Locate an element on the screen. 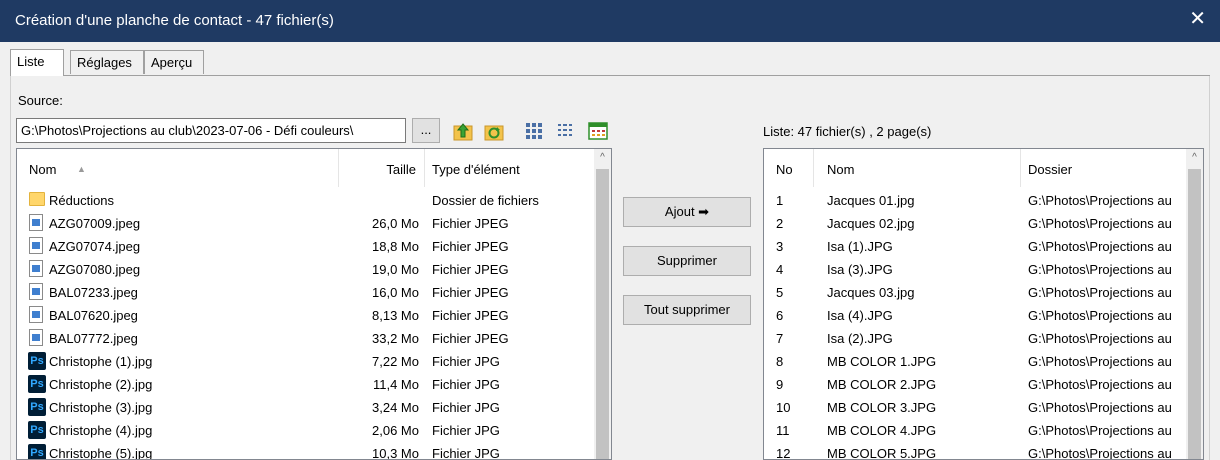  file-size: 3,24 Mo is located at coordinates (395, 407).